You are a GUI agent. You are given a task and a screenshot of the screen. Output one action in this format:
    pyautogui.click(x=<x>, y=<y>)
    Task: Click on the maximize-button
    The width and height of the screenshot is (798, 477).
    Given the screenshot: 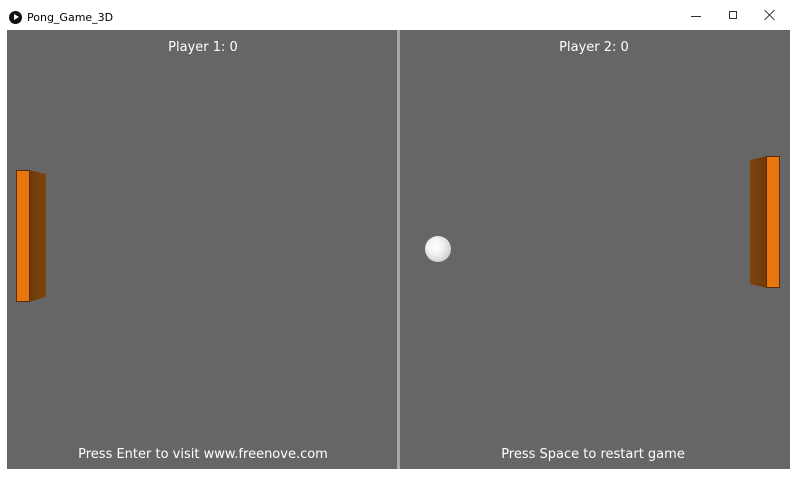 What is the action you would take?
    pyautogui.click(x=733, y=15)
    